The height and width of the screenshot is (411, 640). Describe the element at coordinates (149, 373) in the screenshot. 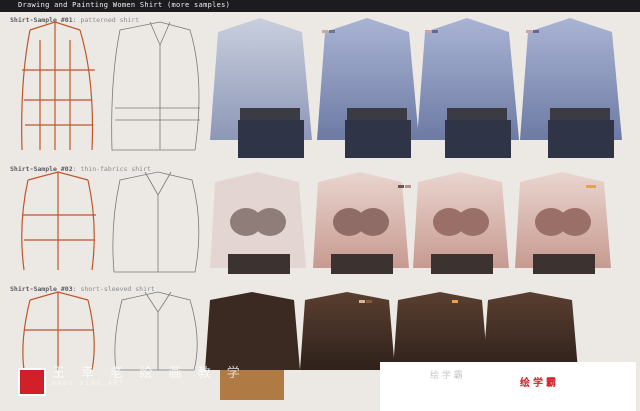

I see `logo-text: 王 幸 老 绘 画 教 学` at that location.